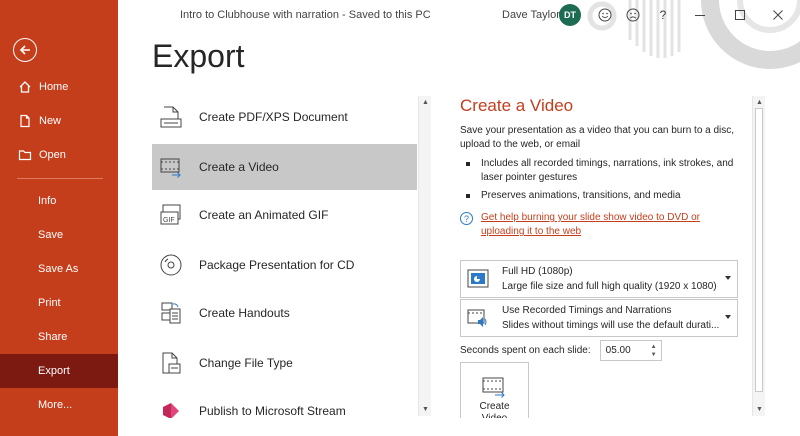 This screenshot has height=436, width=800. Describe the element at coordinates (171, 265) in the screenshot. I see `cd-disc-icon` at that location.